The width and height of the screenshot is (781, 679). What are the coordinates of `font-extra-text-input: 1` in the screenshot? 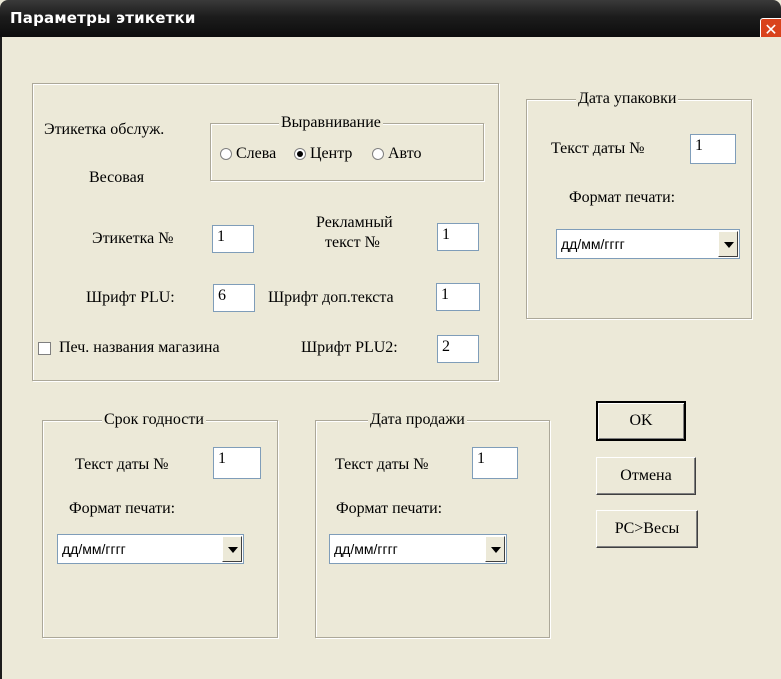 It's located at (458, 297).